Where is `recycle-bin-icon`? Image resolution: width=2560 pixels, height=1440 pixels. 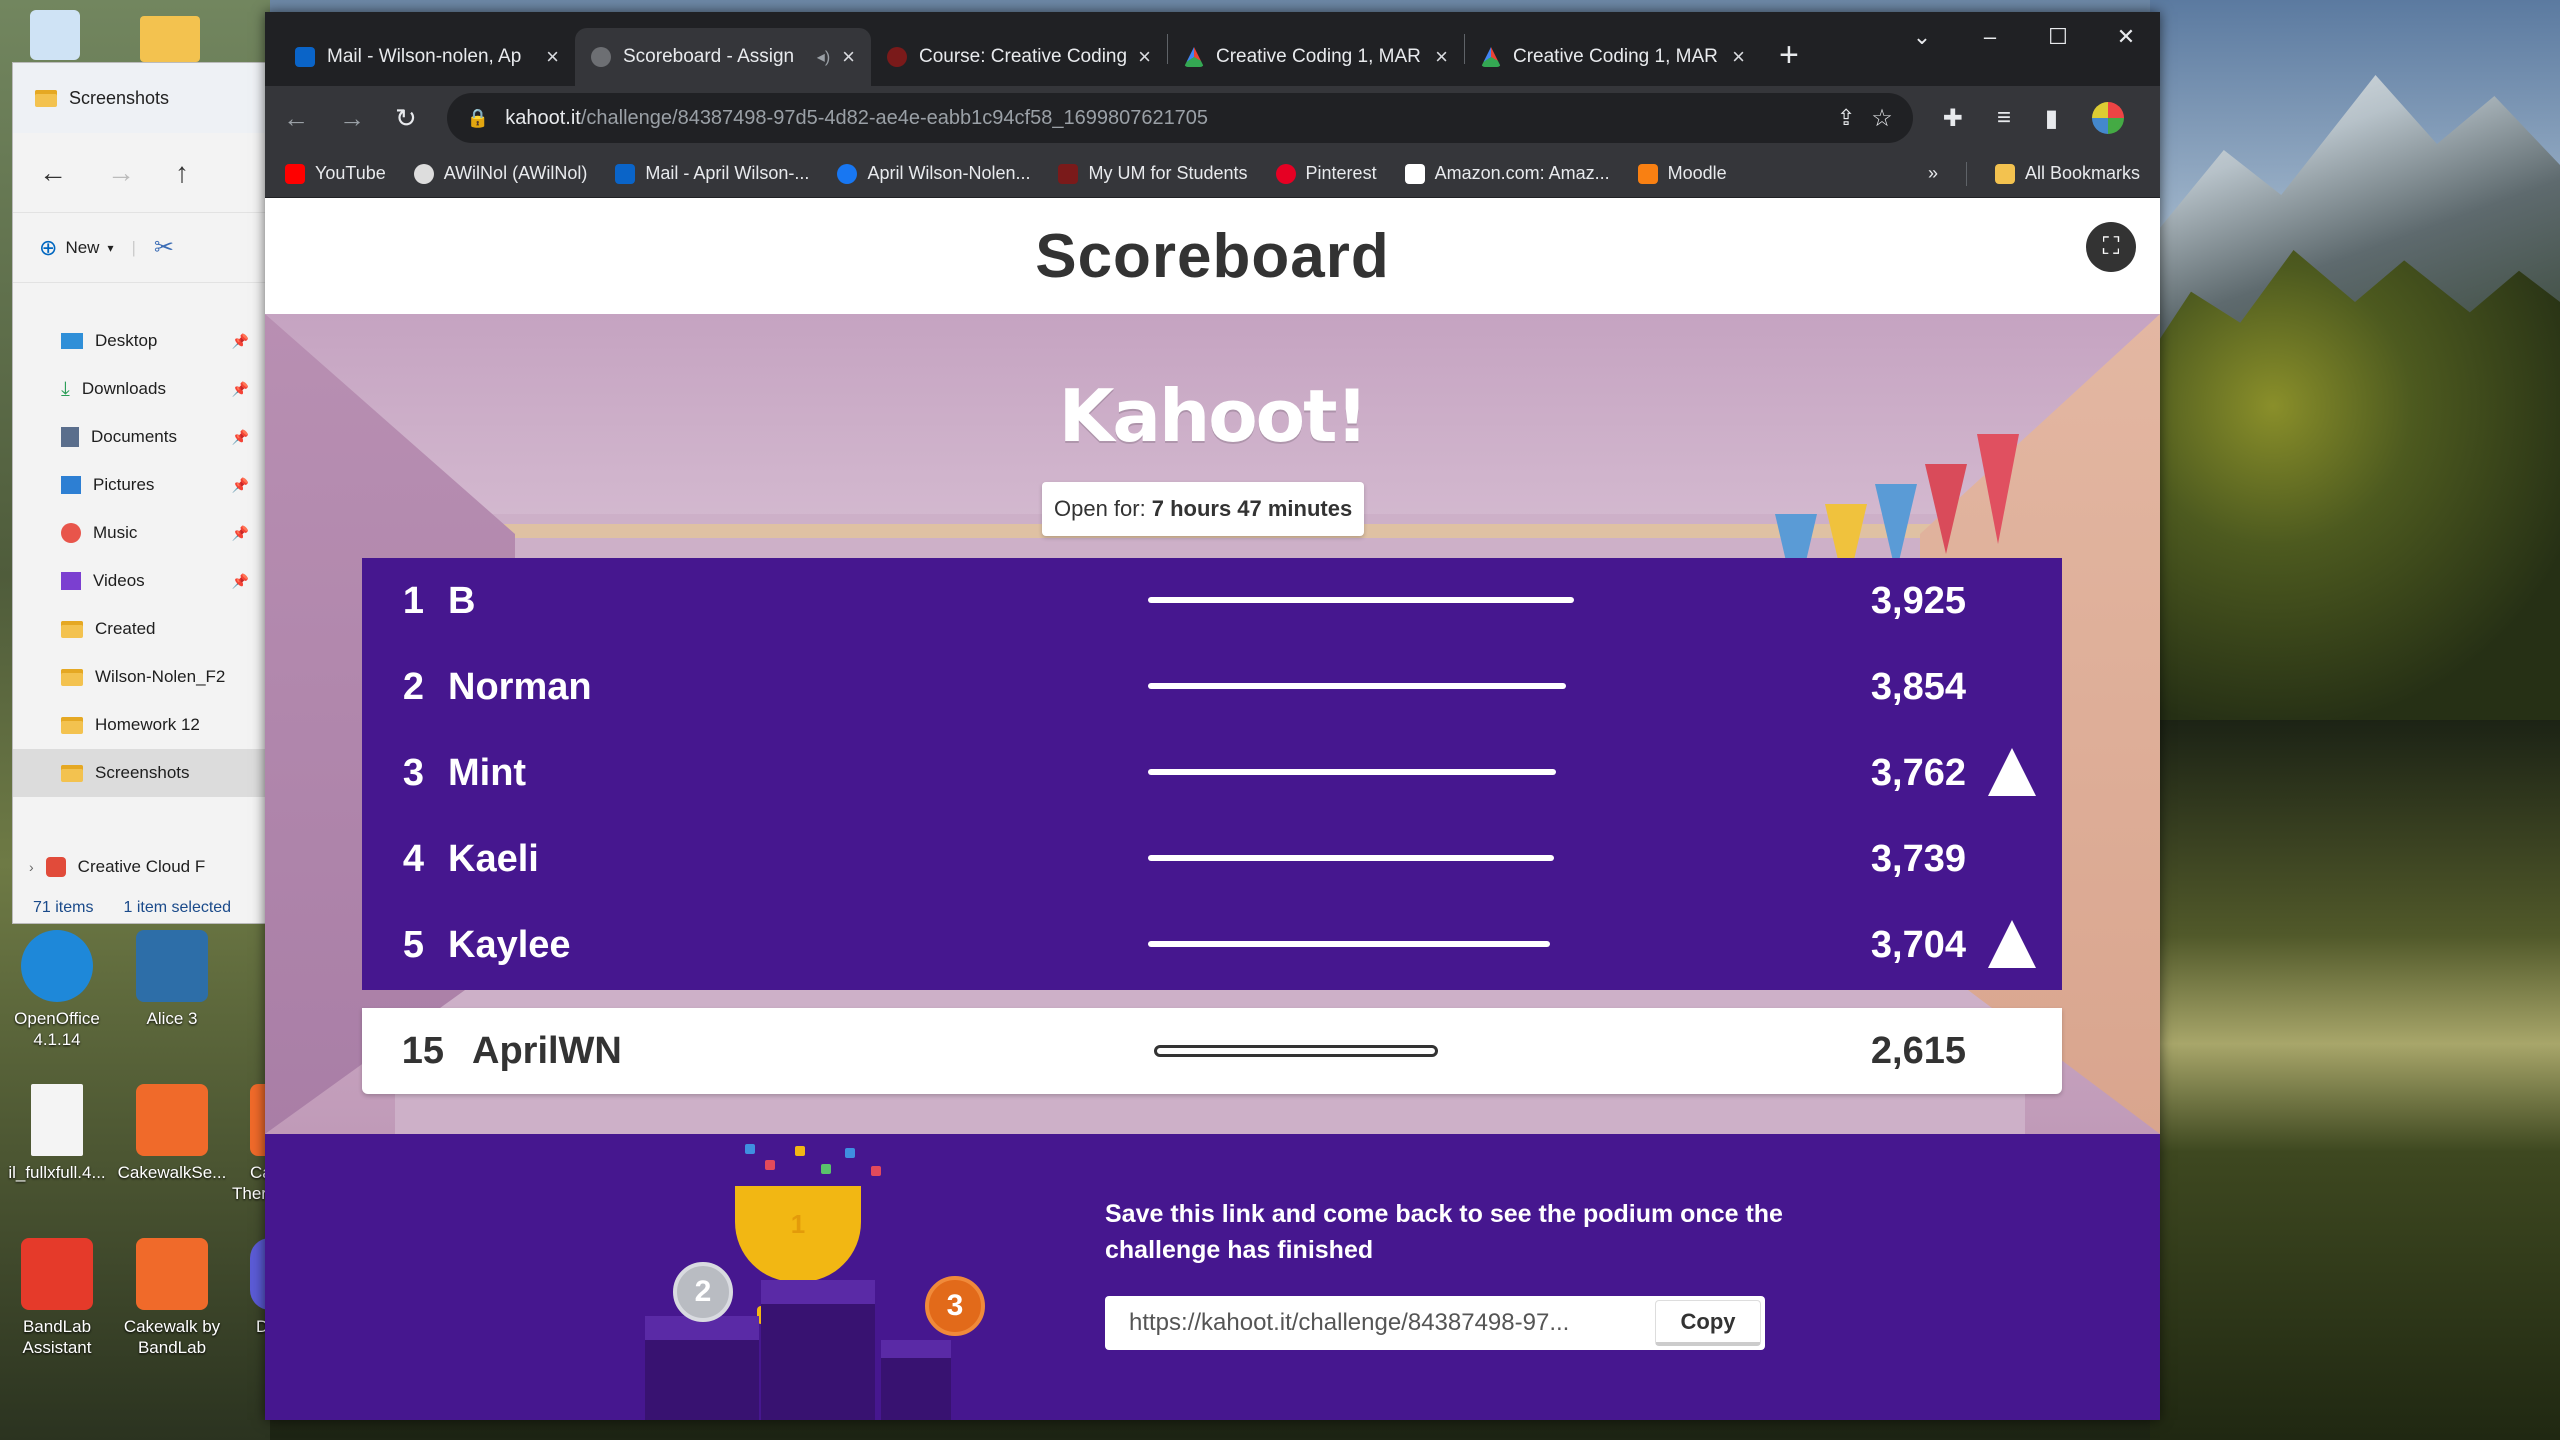
recycle-bin-icon is located at coordinates (55, 35).